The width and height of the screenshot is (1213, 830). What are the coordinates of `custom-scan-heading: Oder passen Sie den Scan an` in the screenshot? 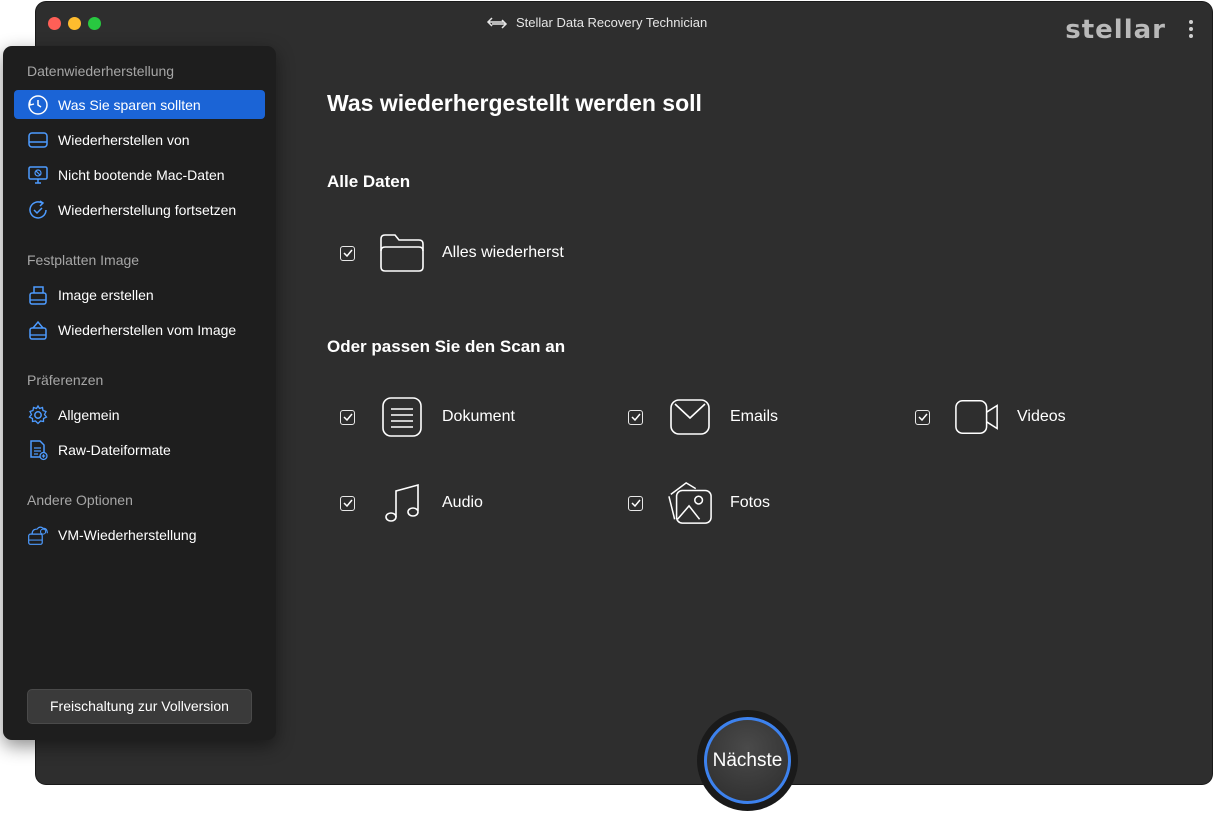 It's located at (446, 346).